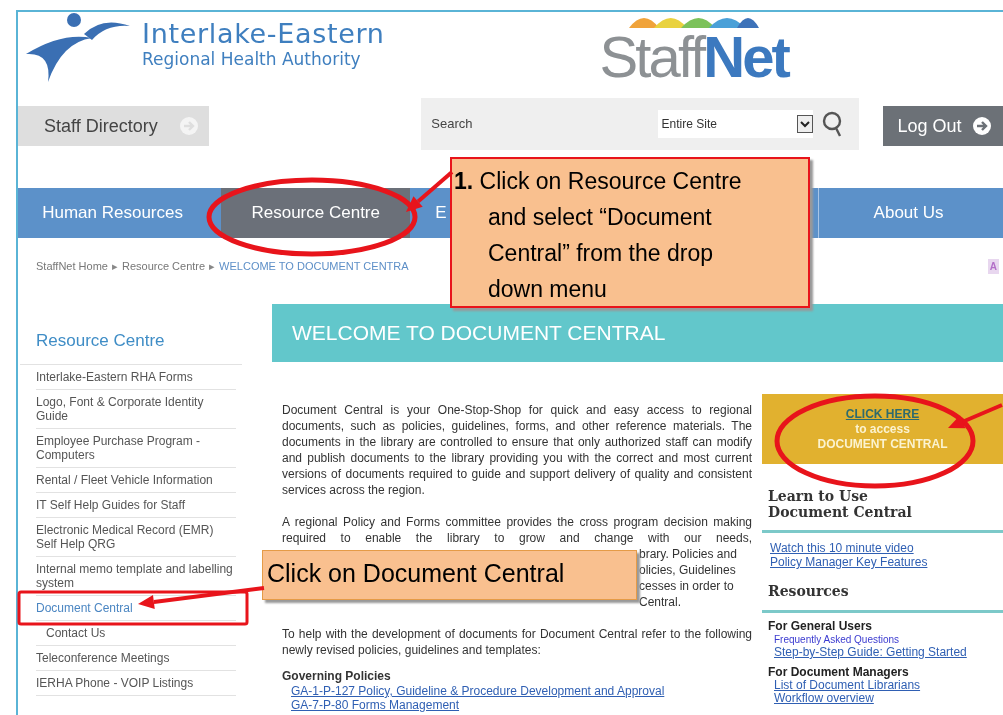 The image size is (1003, 715). Describe the element at coordinates (521, 705) in the screenshot. I see `policy-link: GA-7-P-80 Forms Management` at that location.